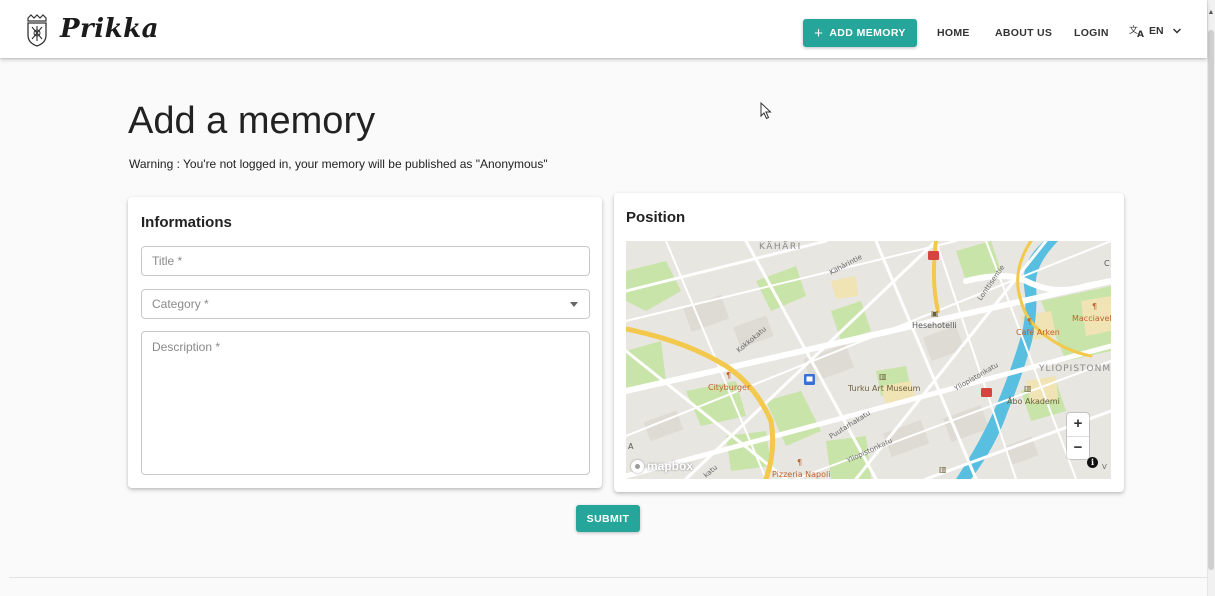 The width and height of the screenshot is (1215, 596). I want to click on map-label-cafe-arken: Café Arken, so click(1038, 332).